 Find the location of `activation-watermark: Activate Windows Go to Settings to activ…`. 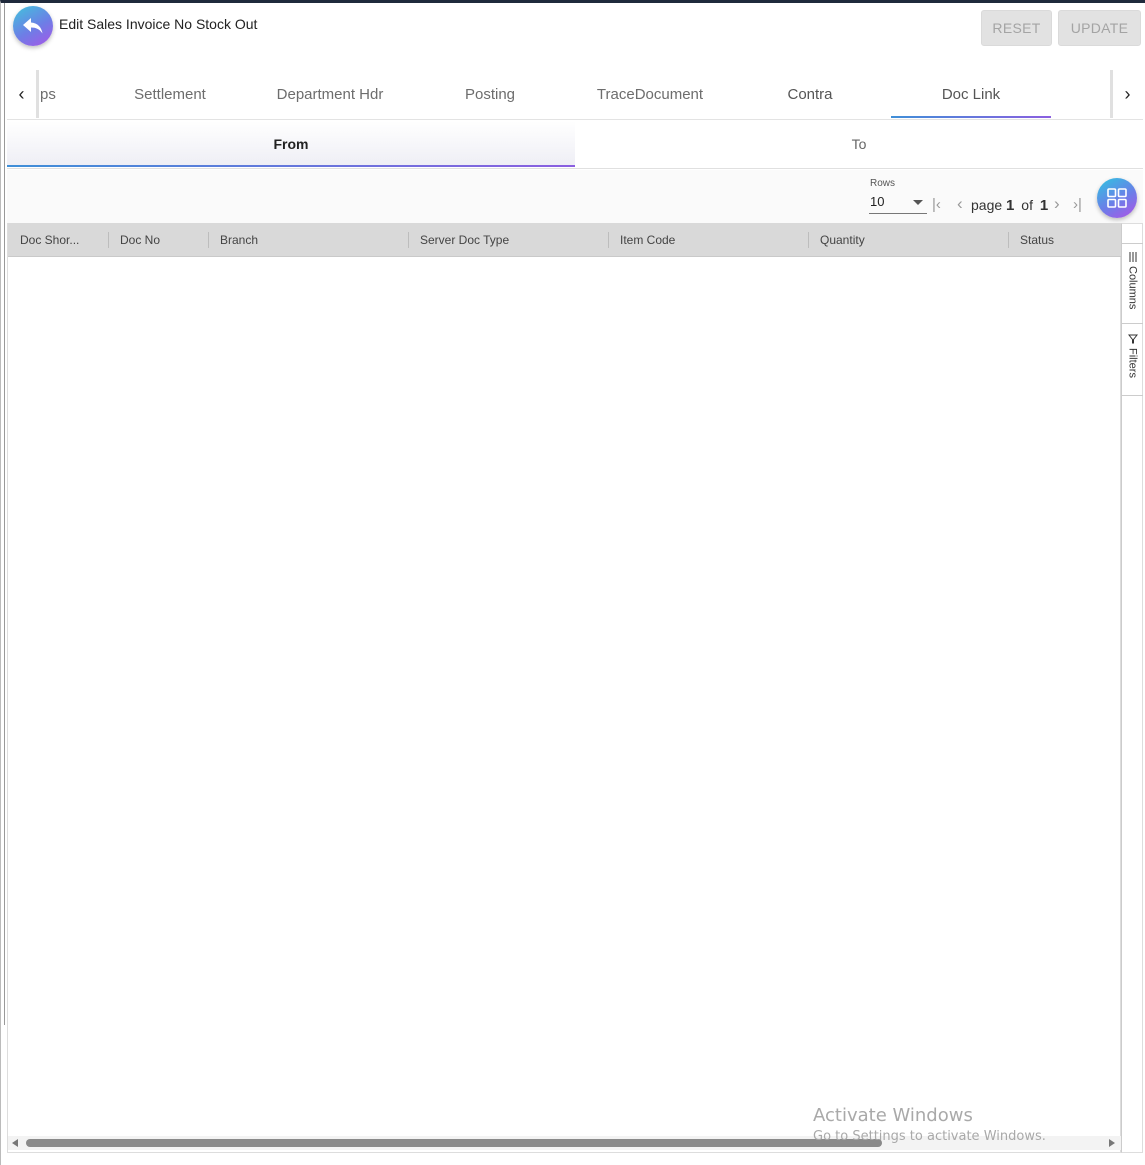

activation-watermark: Activate Windows Go to Settings to activ… is located at coordinates (929, 1124).